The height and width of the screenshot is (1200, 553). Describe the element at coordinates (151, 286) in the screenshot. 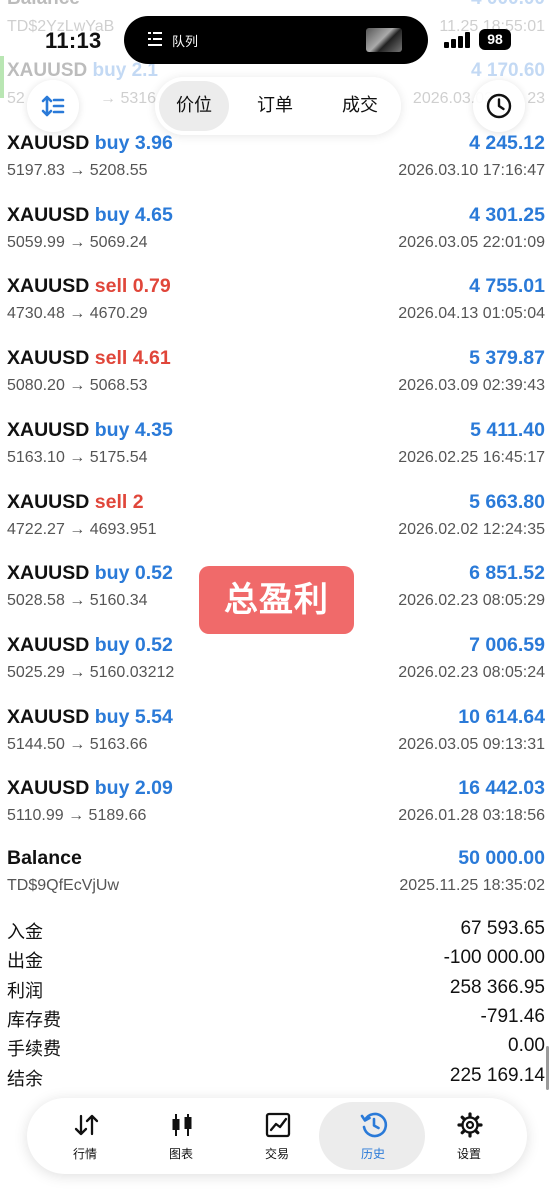

I see `deal-volume: 0.79` at that location.